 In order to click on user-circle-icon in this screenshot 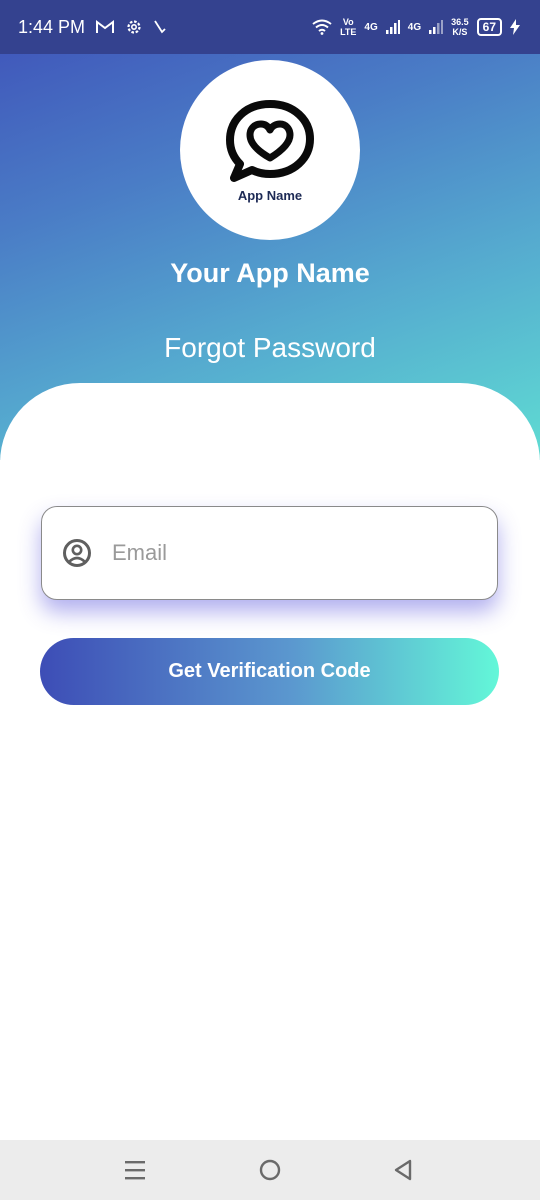, I will do `click(77, 553)`.